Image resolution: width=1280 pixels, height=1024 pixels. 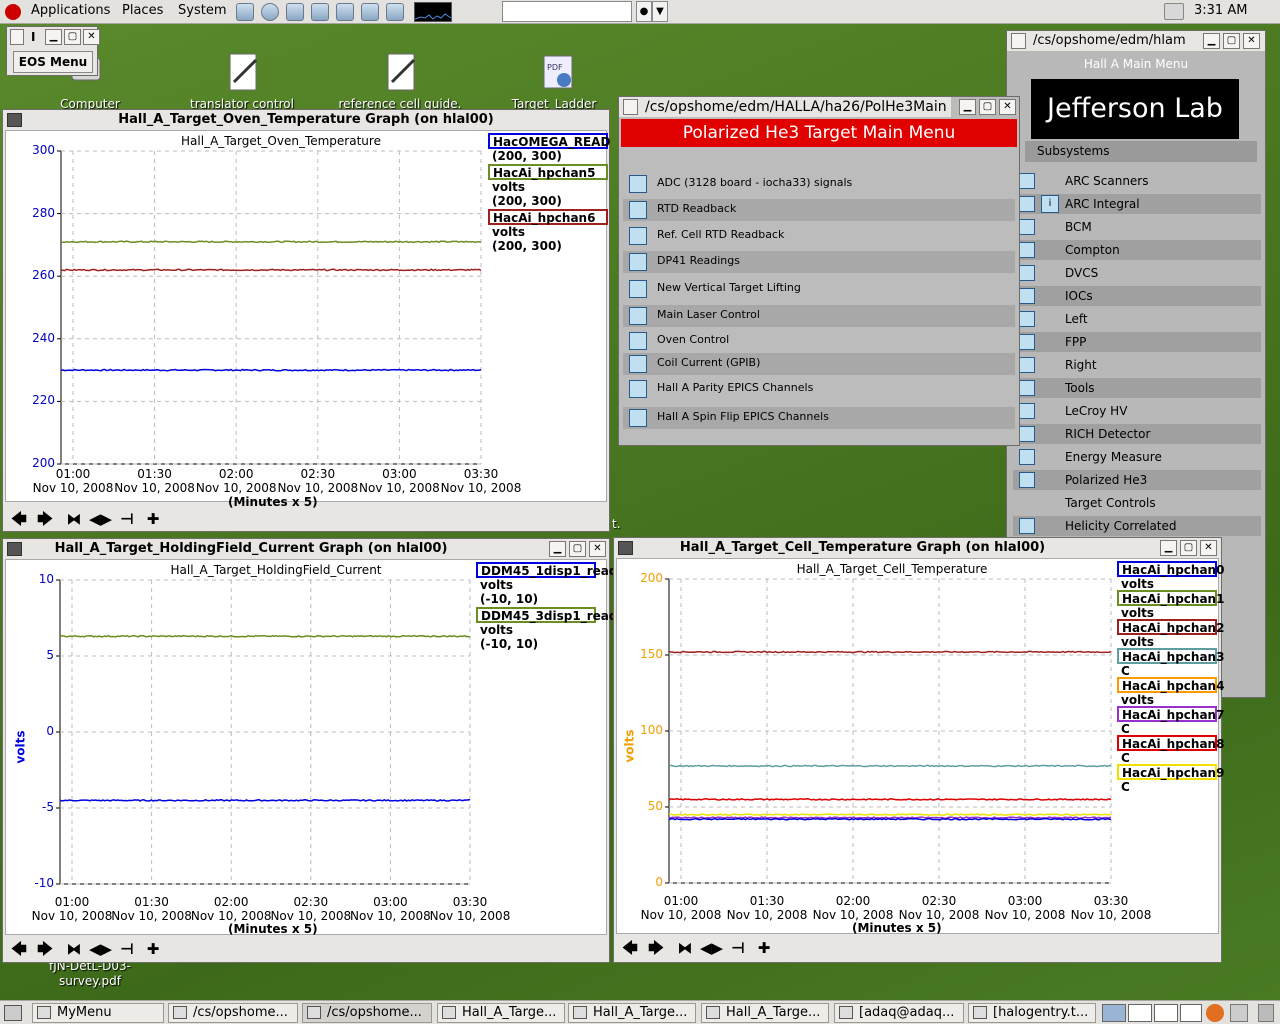 I want to click on he3-menu-label: Oven Control, so click(x=693, y=339).